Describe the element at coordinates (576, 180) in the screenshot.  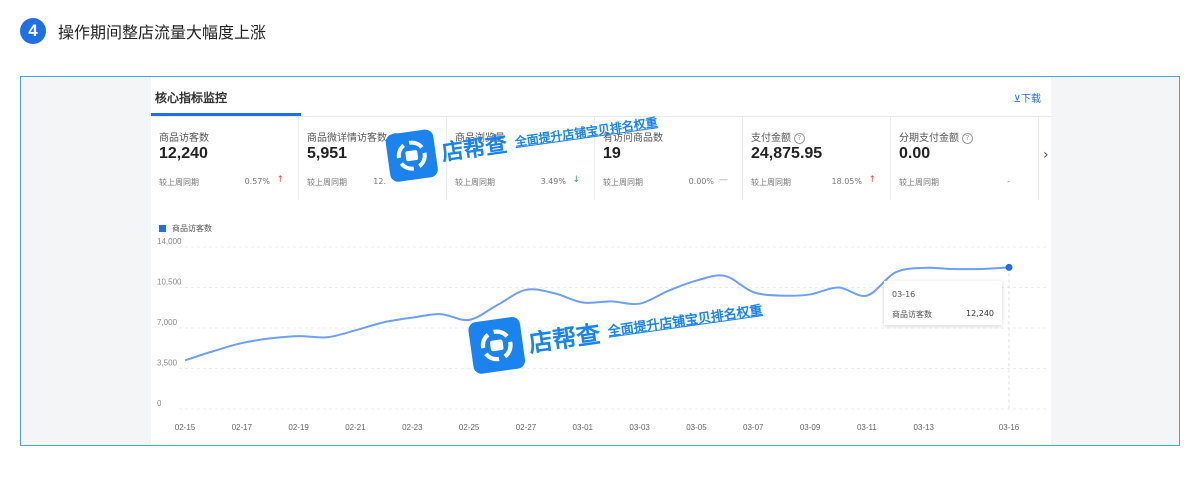
I see `trend-down-icon: ↓` at that location.